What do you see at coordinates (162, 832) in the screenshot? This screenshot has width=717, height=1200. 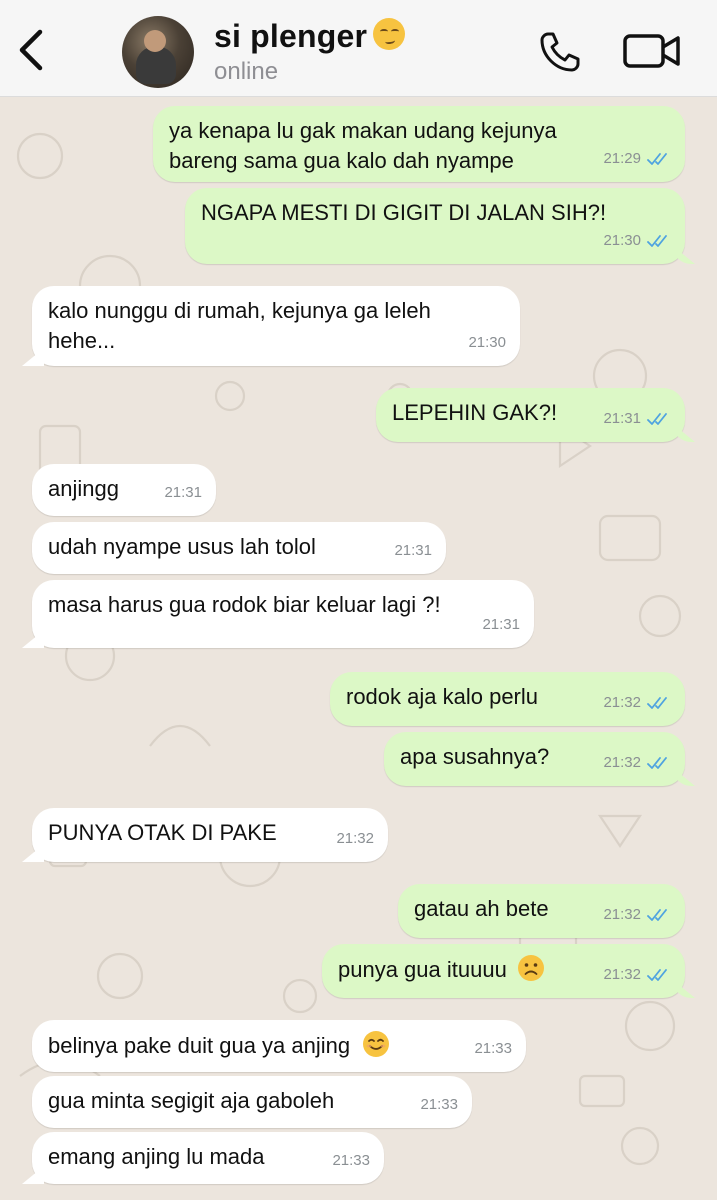 I see `message-text: PUNYA OTAK DI PAKE` at bounding box center [162, 832].